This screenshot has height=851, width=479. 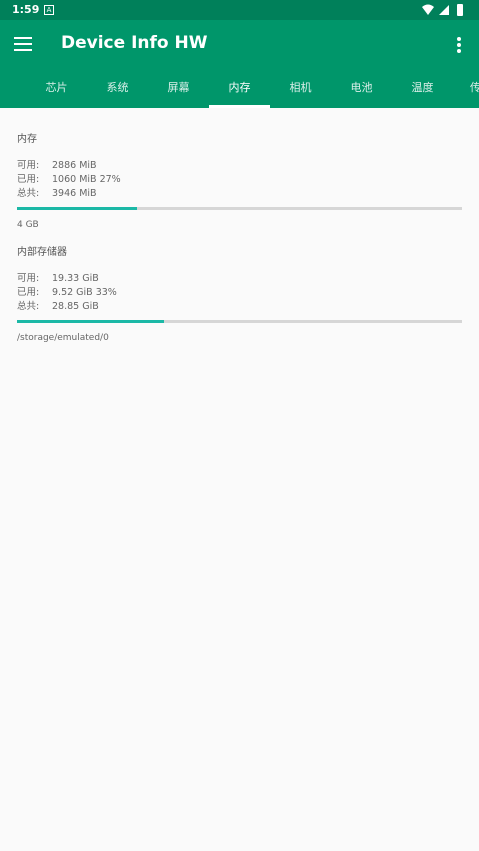 What do you see at coordinates (134, 43) in the screenshot?
I see `app-title: Device Info HW` at bounding box center [134, 43].